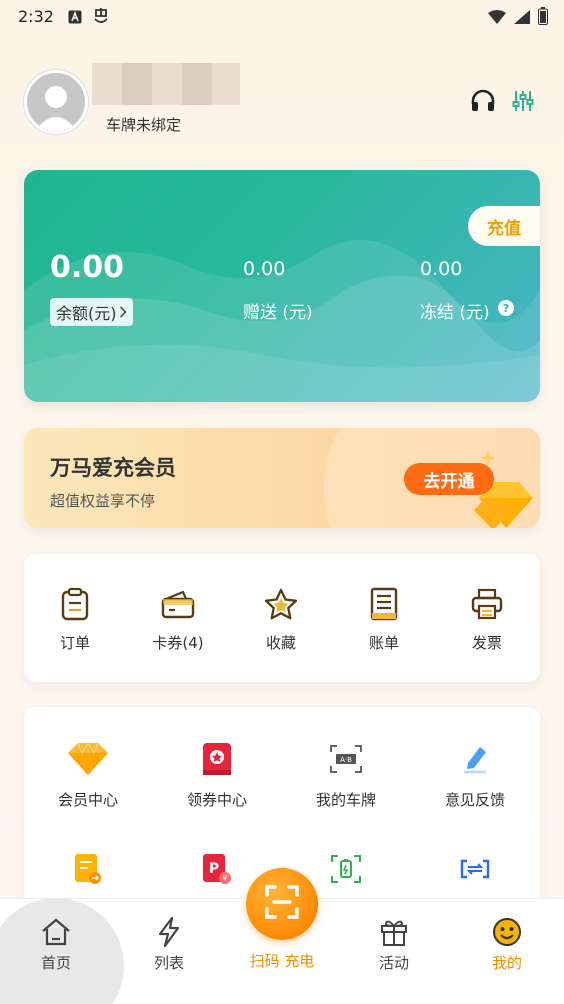  What do you see at coordinates (543, 18) in the screenshot?
I see `battery-icon` at bounding box center [543, 18].